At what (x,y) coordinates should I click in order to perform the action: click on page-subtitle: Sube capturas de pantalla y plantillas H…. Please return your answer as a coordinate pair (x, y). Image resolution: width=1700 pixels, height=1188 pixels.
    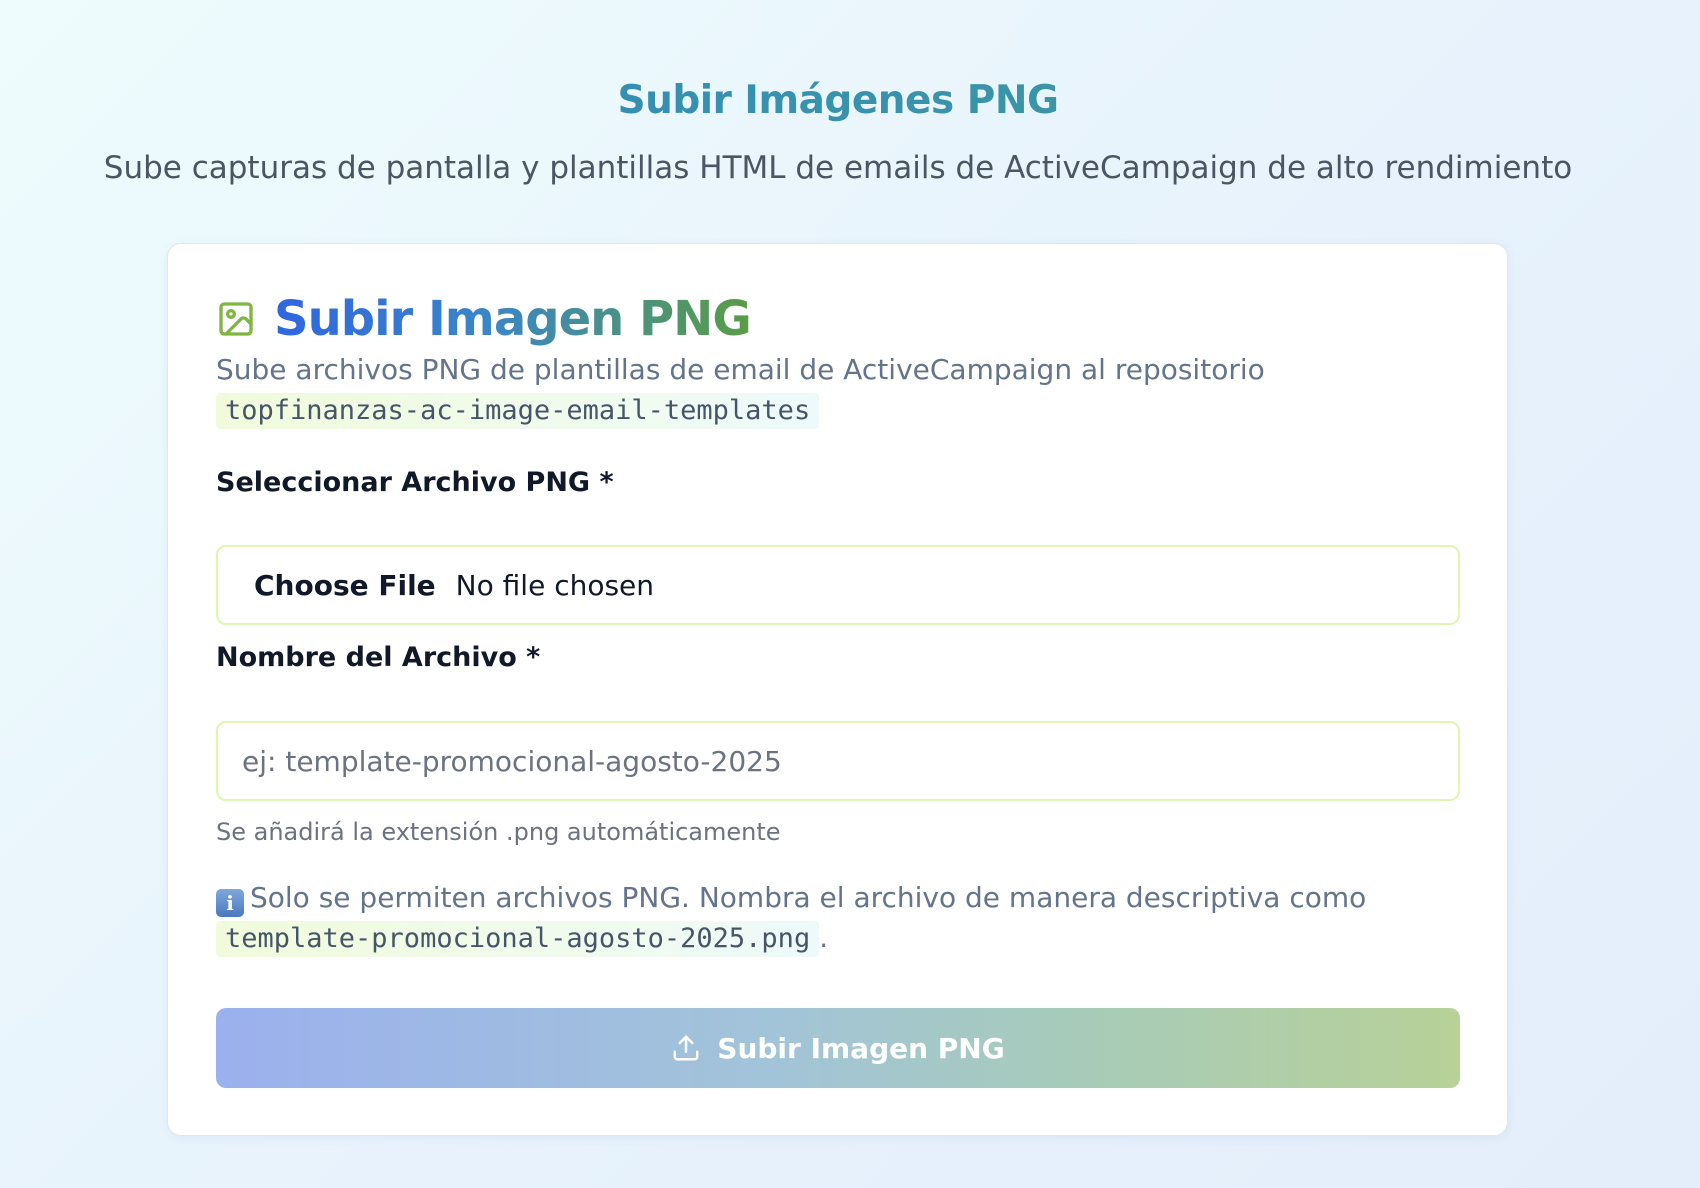
    Looking at the image, I should click on (838, 168).